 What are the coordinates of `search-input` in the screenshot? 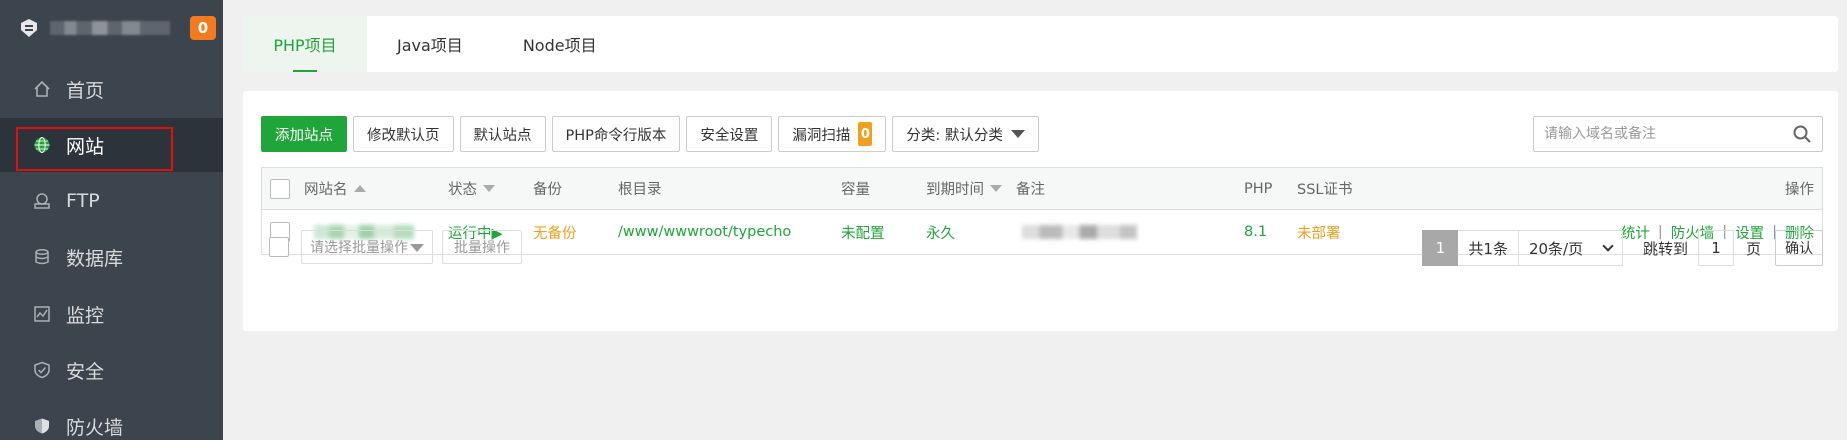 It's located at (1654, 134).